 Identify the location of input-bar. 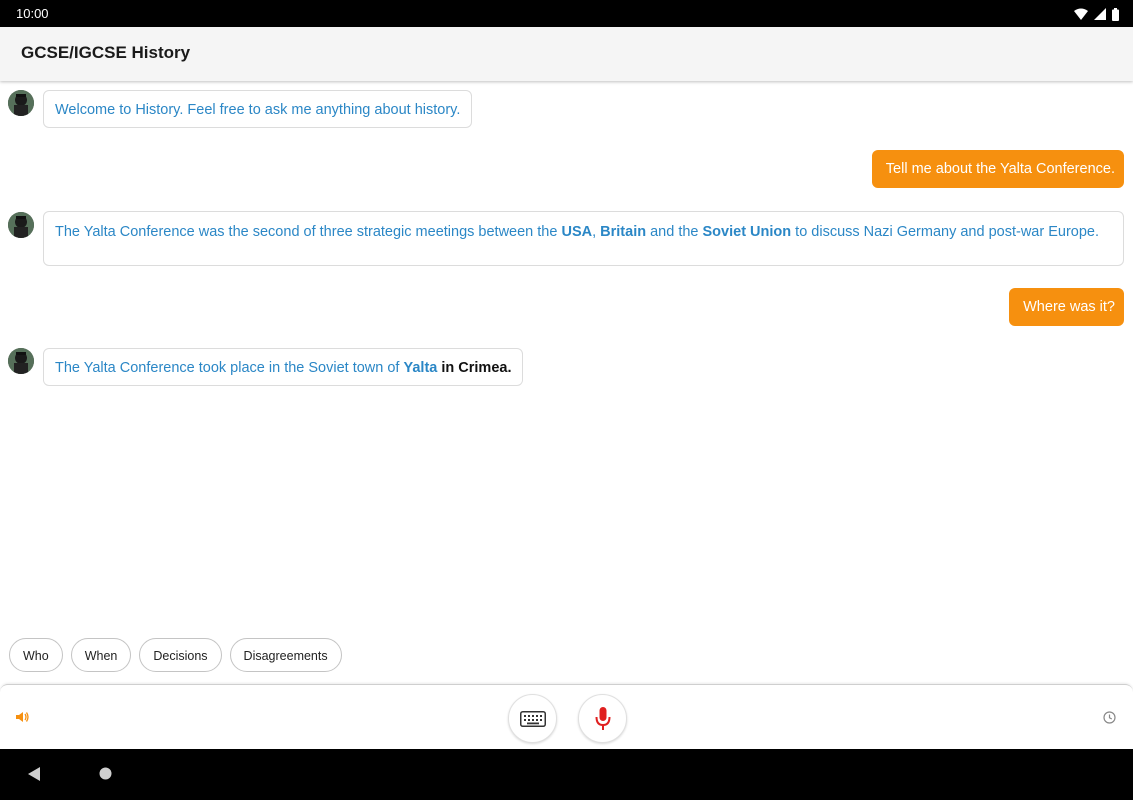
(566, 717).